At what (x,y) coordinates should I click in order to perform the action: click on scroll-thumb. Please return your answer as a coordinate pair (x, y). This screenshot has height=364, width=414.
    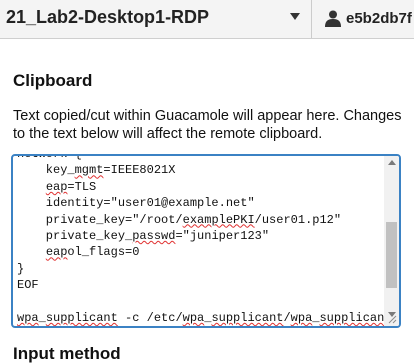
    Looking at the image, I should click on (391, 255).